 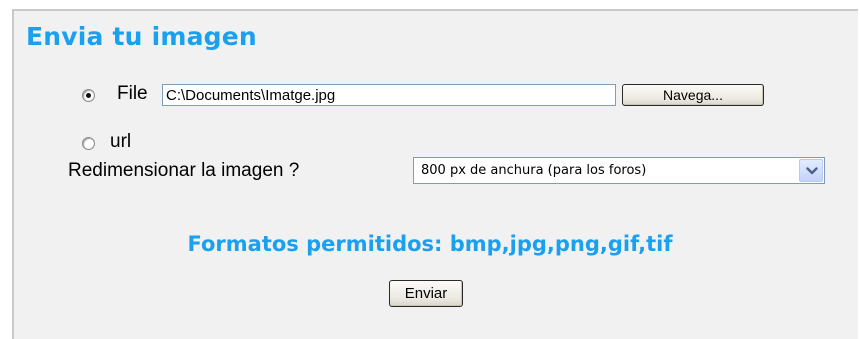 I want to click on chevron-down-icon, so click(x=812, y=171).